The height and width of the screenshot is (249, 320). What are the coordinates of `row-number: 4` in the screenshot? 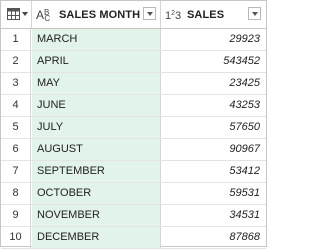 It's located at (16, 105).